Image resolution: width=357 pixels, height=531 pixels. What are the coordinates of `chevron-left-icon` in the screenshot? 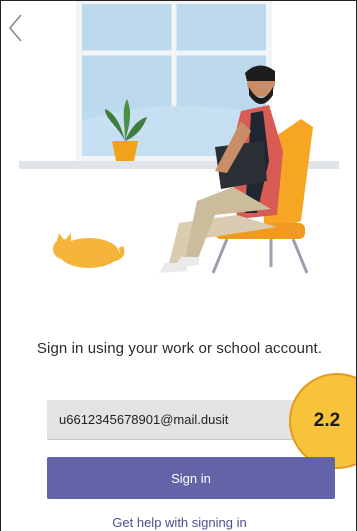 It's located at (15, 28).